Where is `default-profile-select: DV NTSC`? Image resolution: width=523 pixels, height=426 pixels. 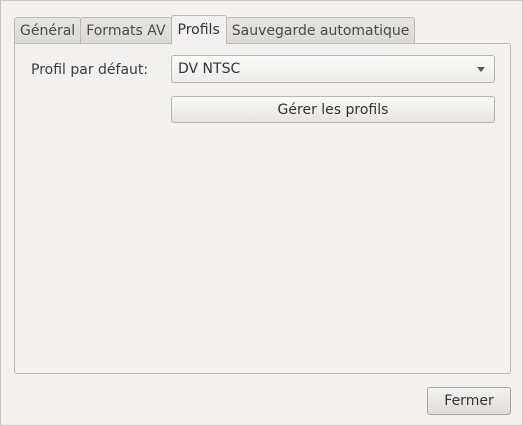 default-profile-select: DV NTSC is located at coordinates (333, 69).